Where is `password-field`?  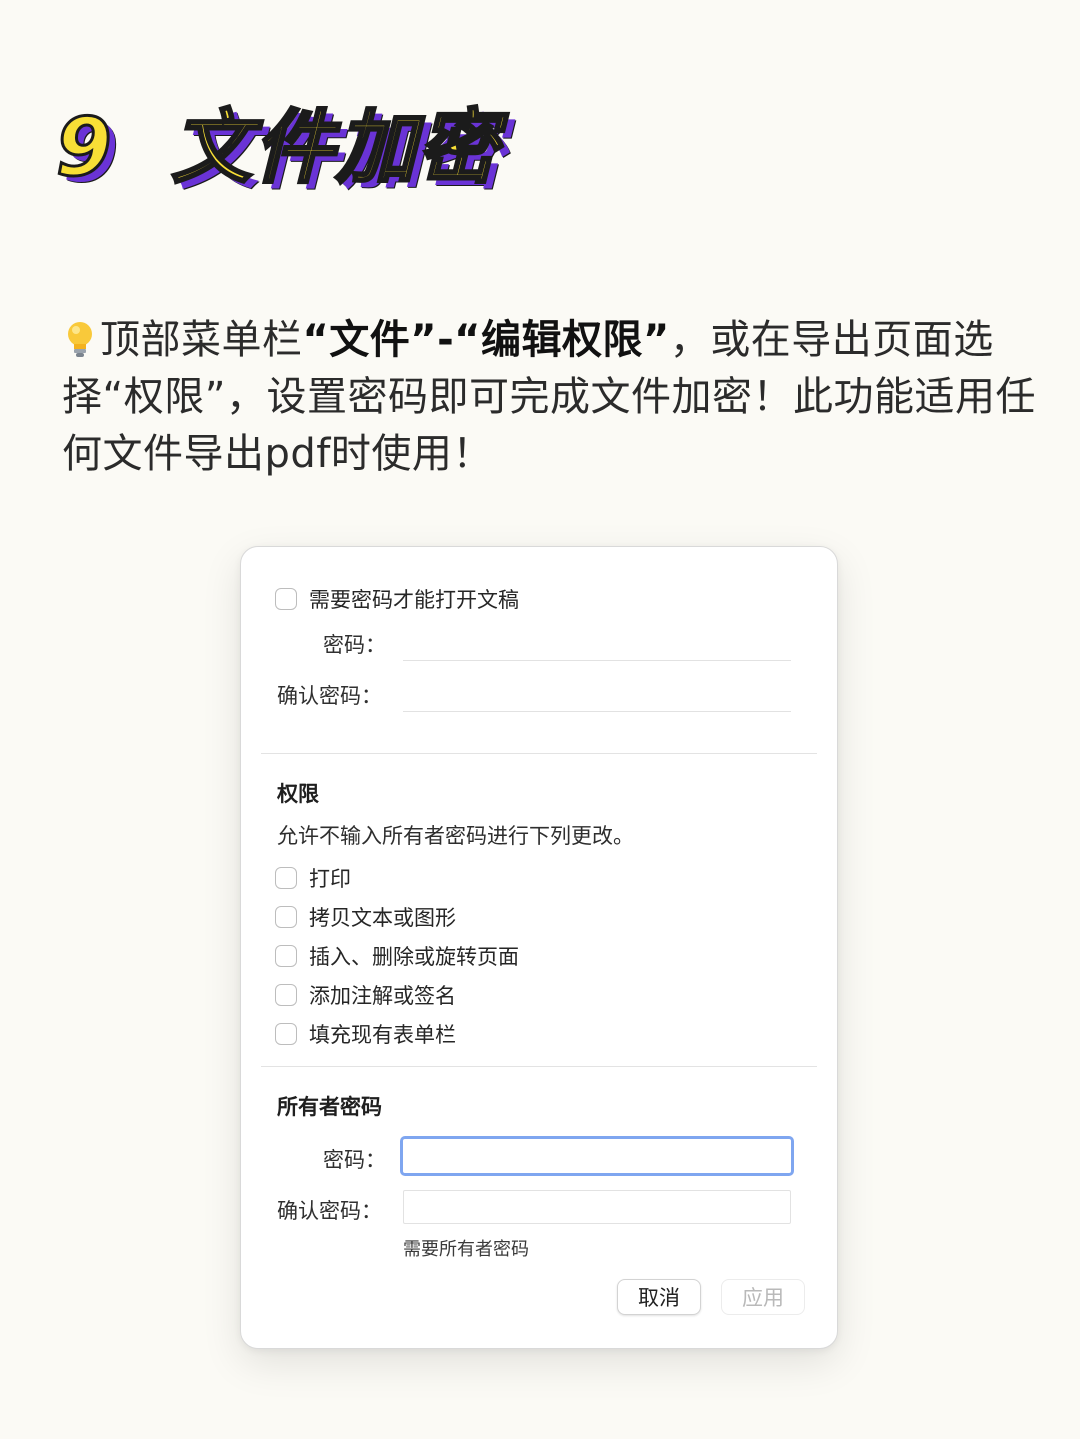 password-field is located at coordinates (597, 644).